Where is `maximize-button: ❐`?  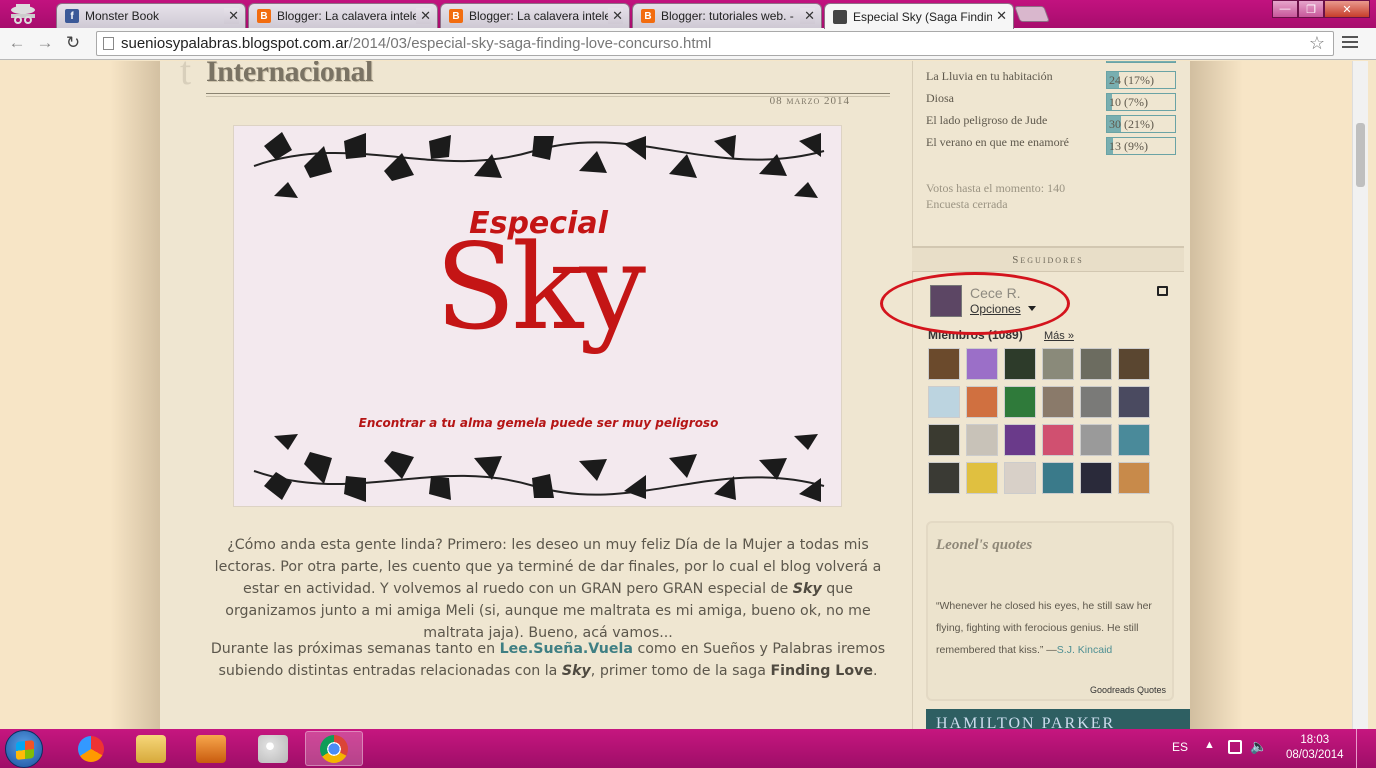
maximize-button: ❐ is located at coordinates (1311, 9).